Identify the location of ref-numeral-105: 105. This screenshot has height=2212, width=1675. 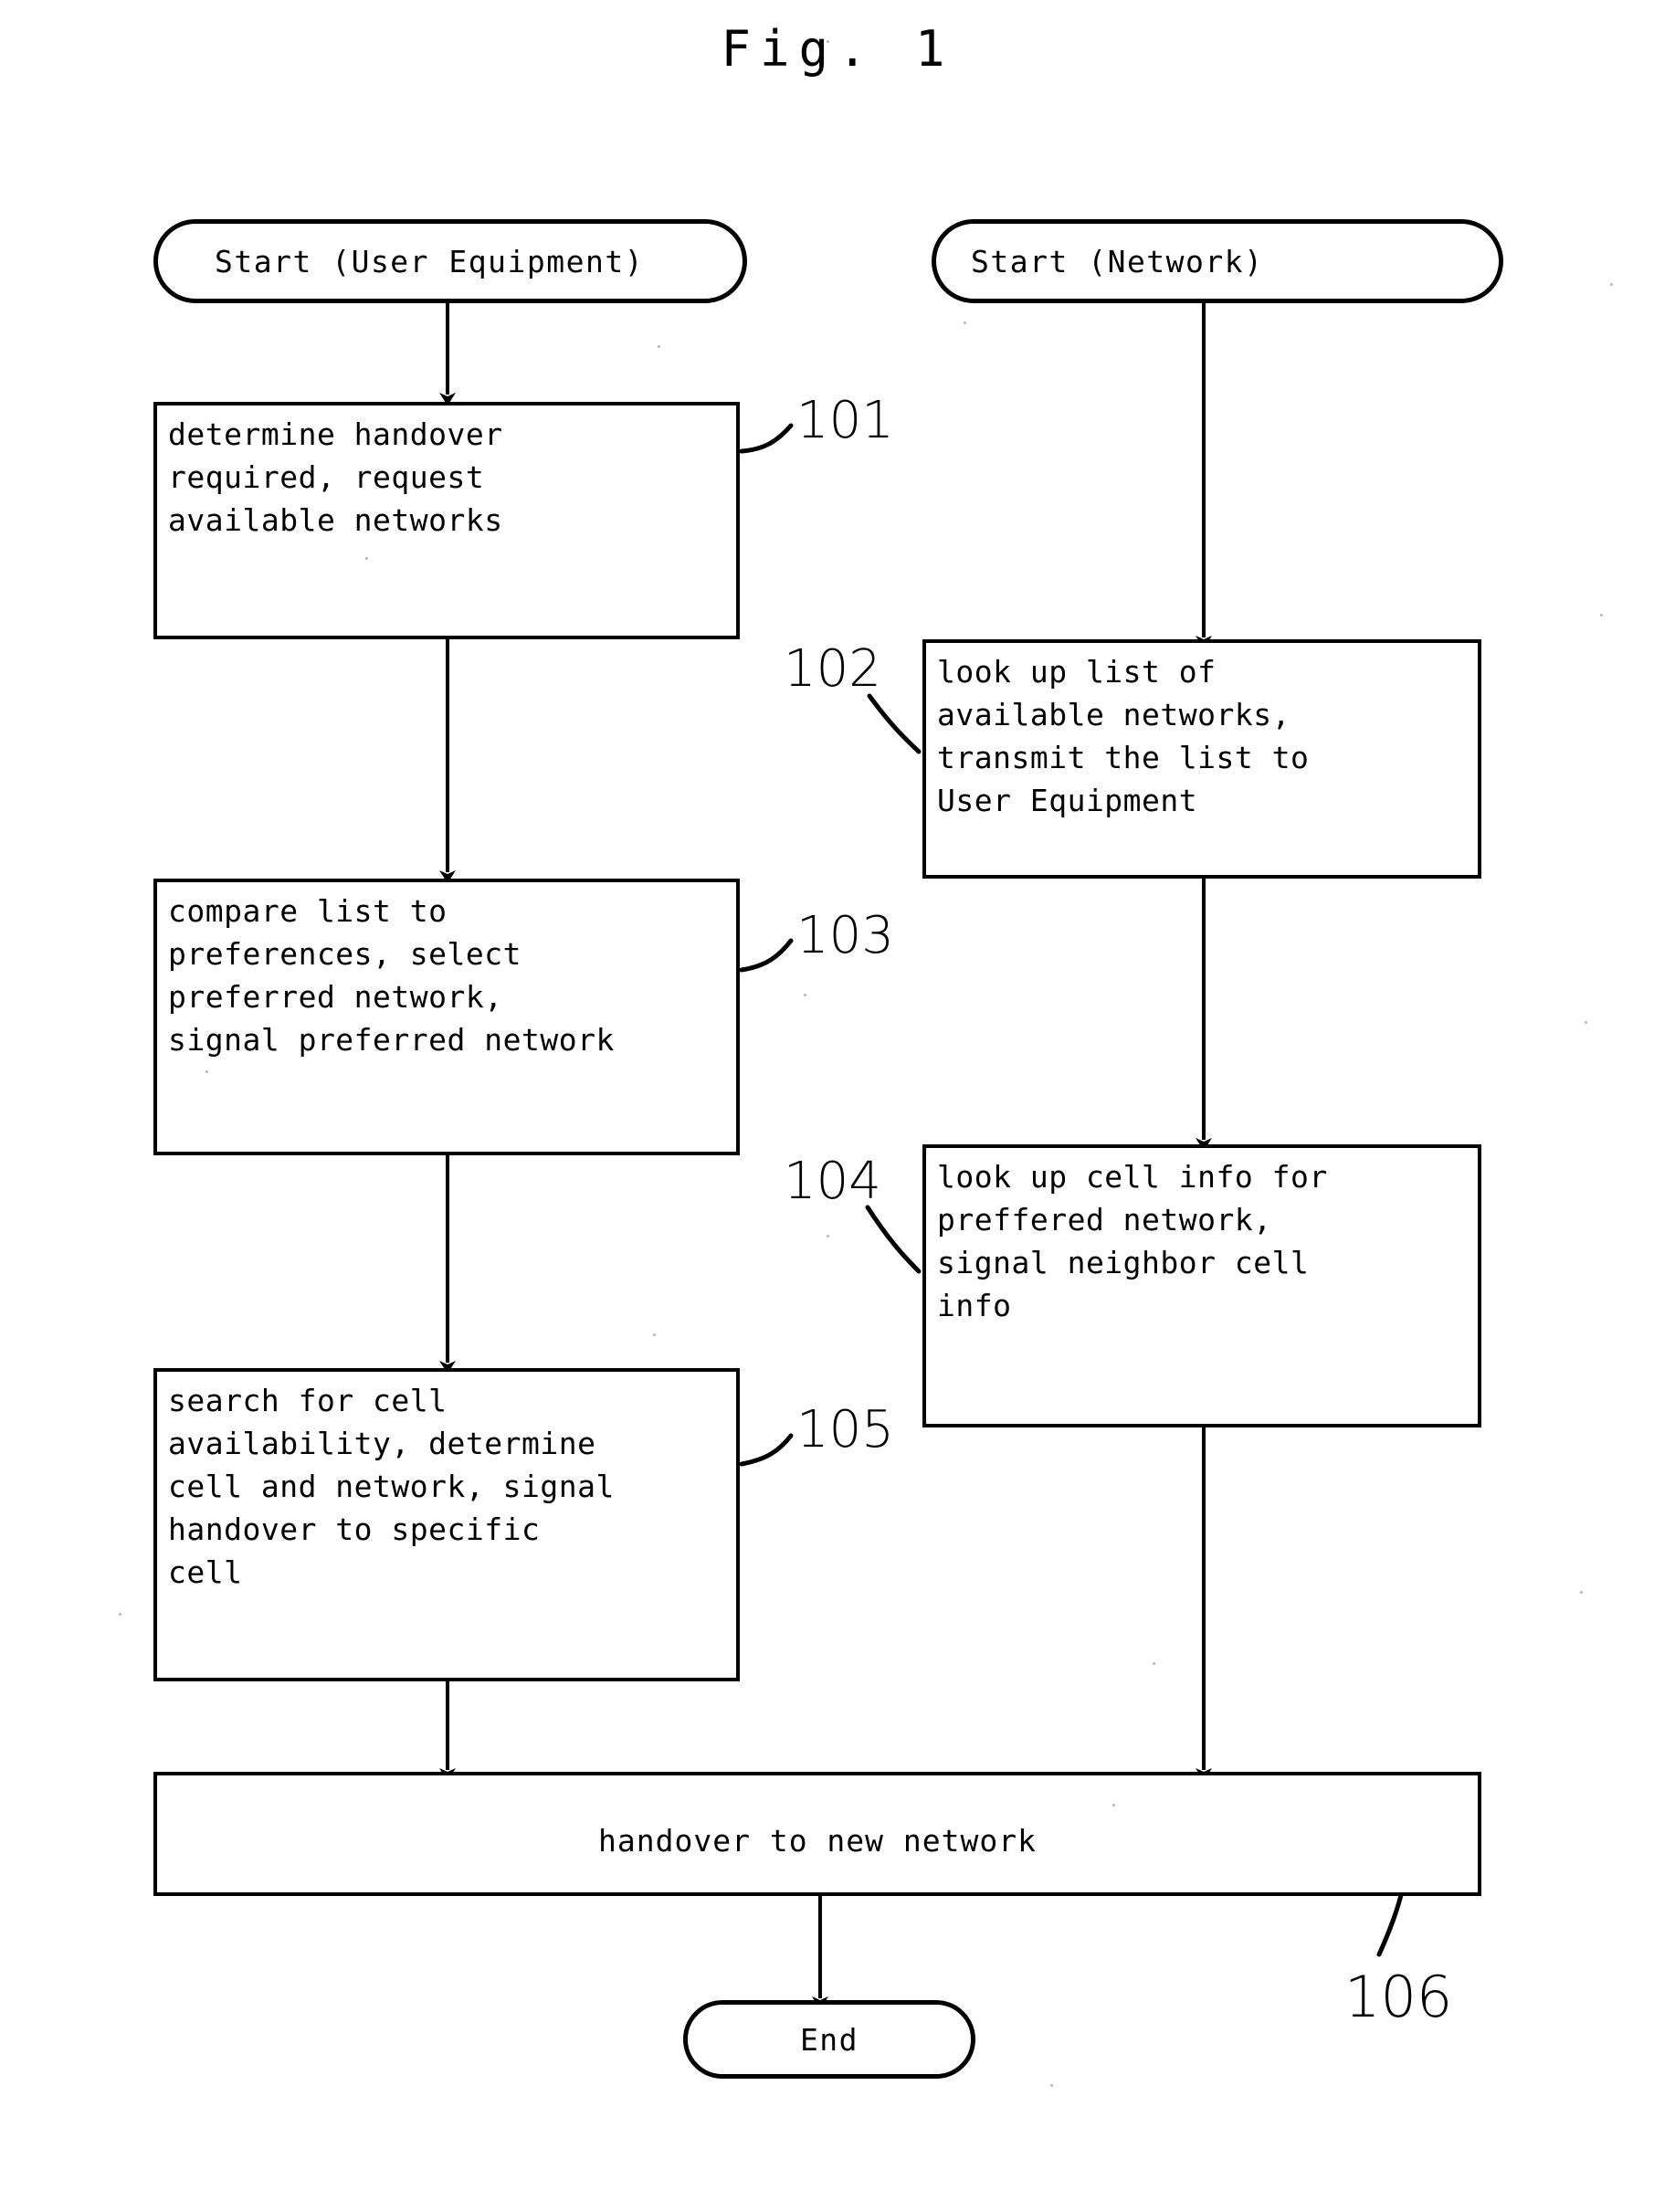
(845, 1429).